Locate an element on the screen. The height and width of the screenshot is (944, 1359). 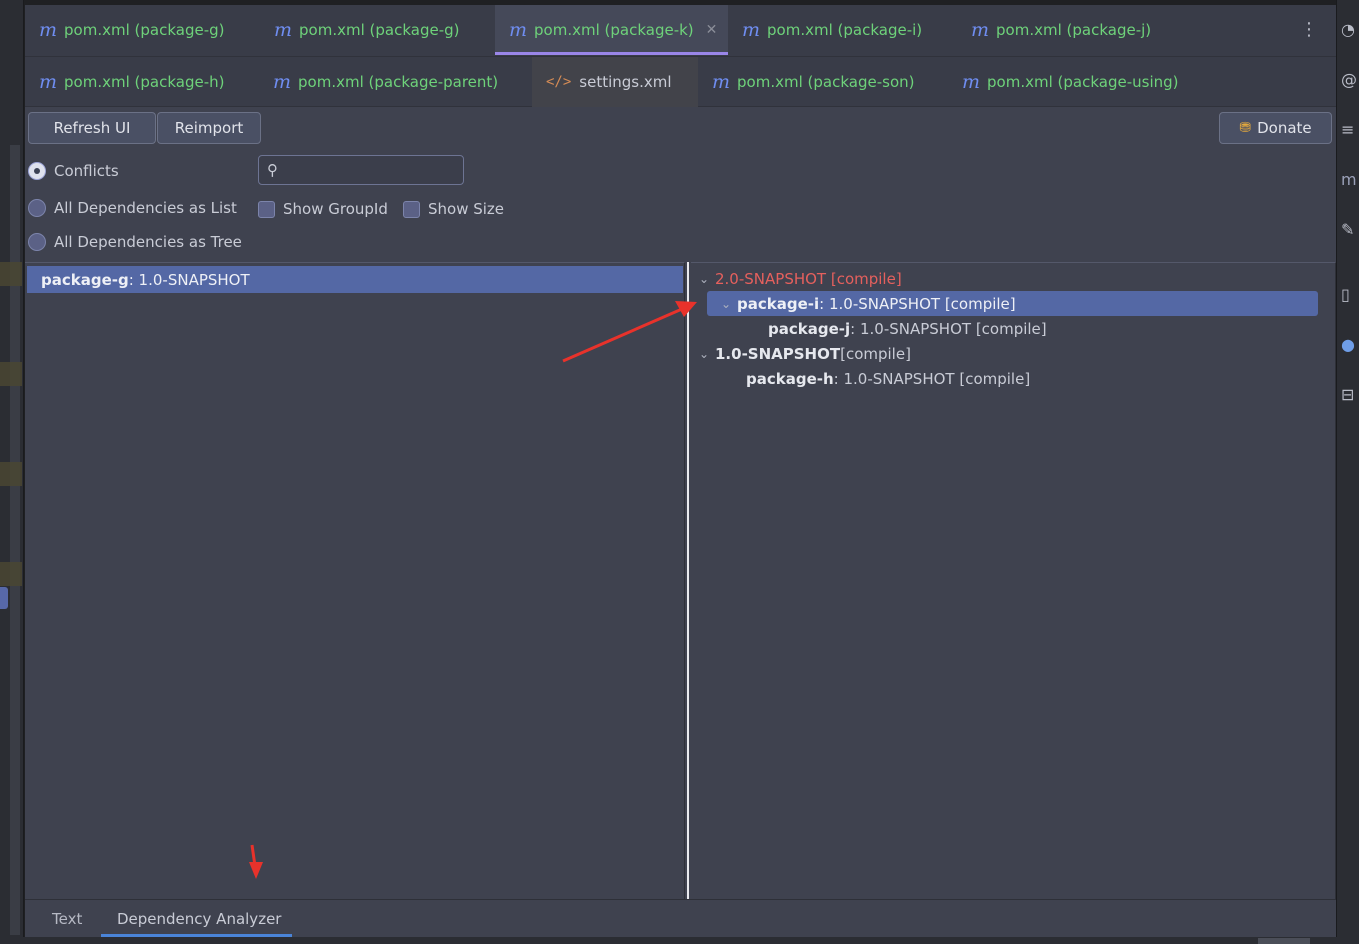
file-icon: ▯ is located at coordinates (1350, 295).